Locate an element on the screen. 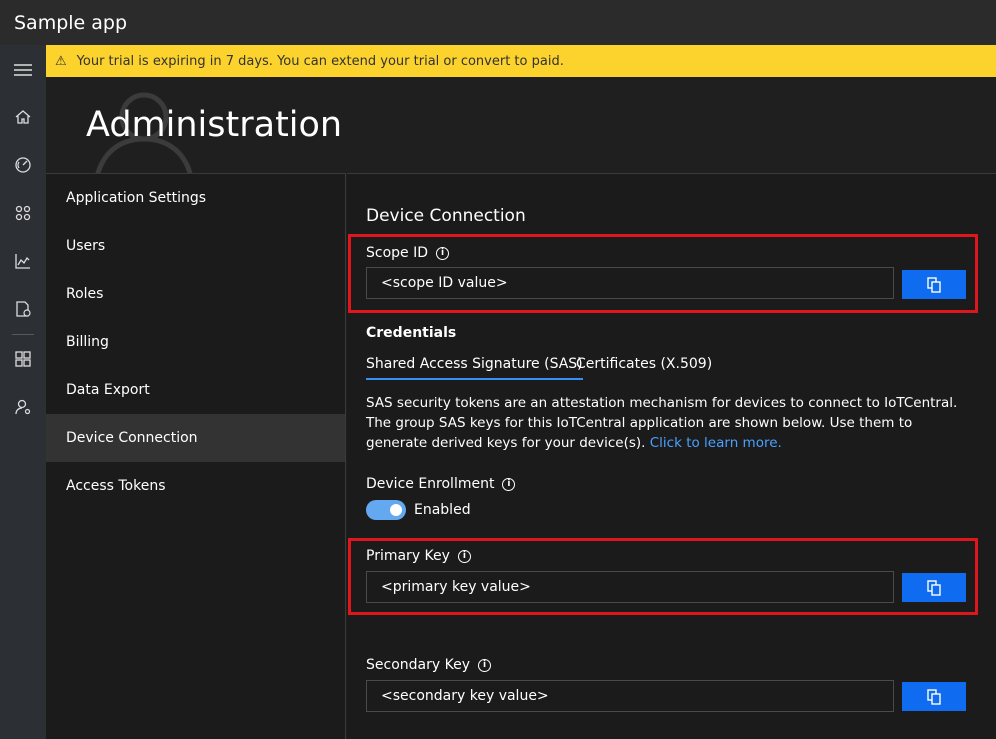 This screenshot has height=739, width=996. primary-key-label: Primary Key i is located at coordinates (418, 556).